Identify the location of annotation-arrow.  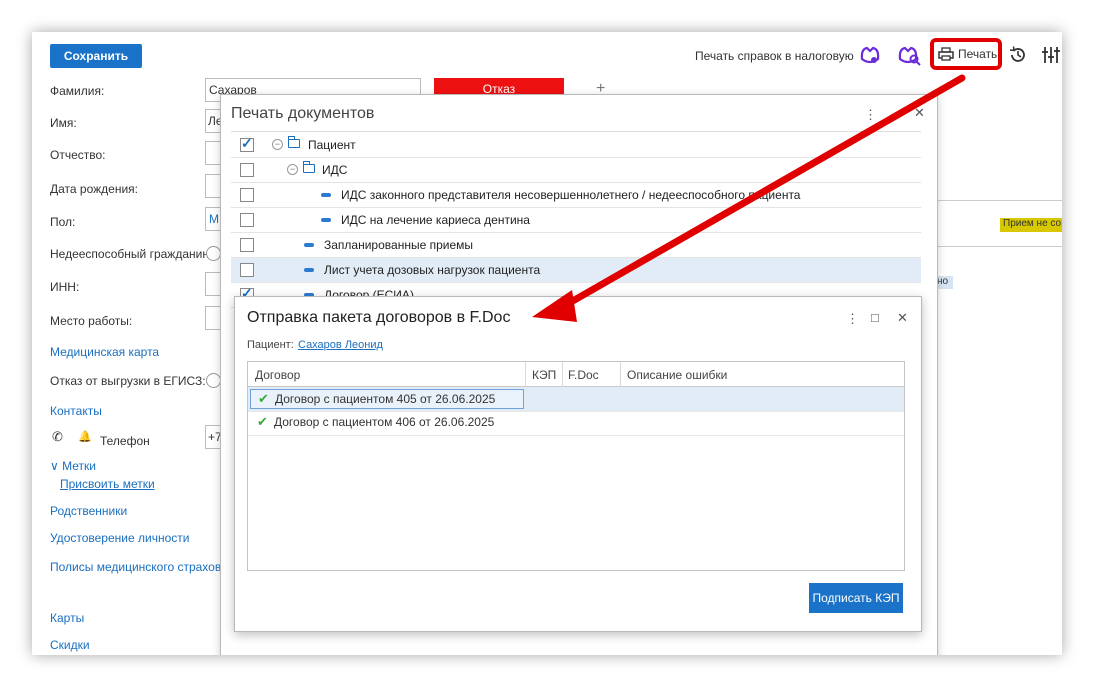
(749, 198).